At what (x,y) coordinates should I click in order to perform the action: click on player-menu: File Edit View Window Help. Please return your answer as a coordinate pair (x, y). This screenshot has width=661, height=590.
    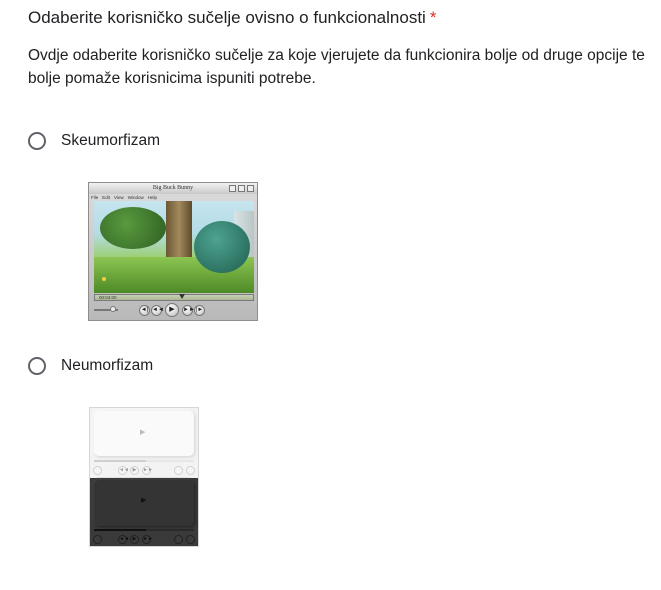
    Looking at the image, I should click on (124, 197).